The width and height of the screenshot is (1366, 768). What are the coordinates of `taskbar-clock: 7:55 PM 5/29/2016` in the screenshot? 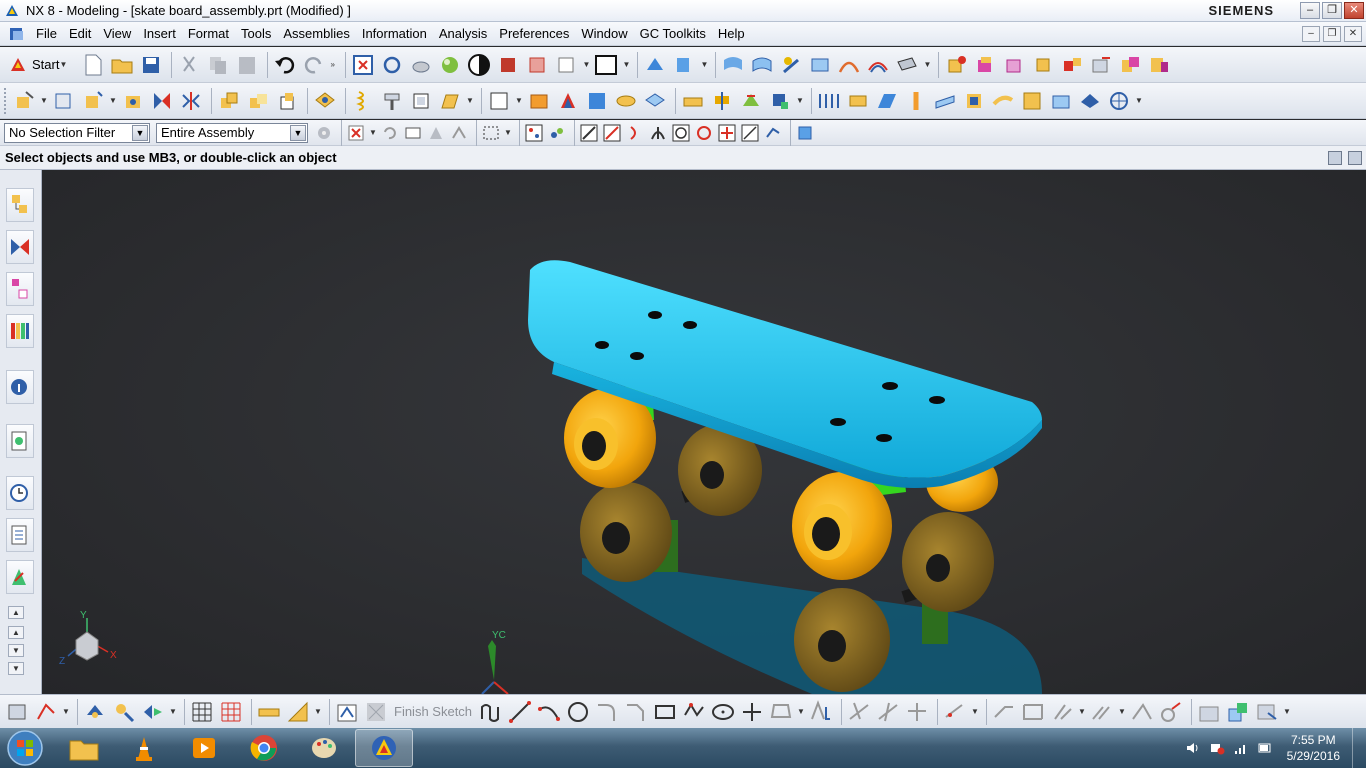 It's located at (1313, 748).